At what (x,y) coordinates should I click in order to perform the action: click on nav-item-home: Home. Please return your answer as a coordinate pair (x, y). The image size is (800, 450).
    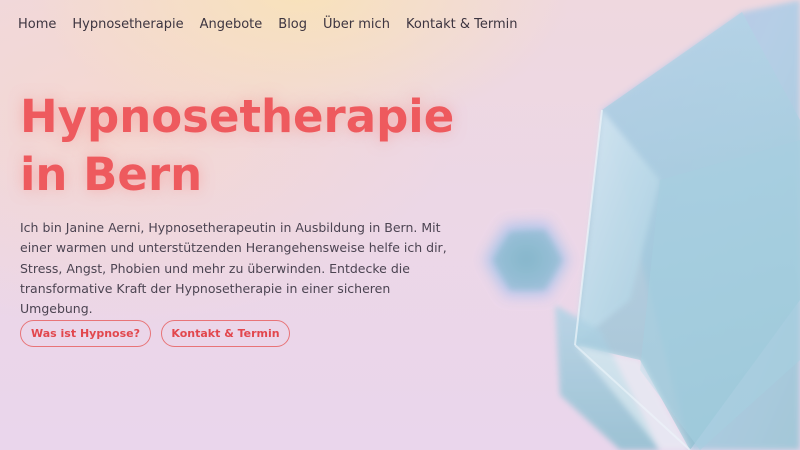
    Looking at the image, I should click on (37, 24).